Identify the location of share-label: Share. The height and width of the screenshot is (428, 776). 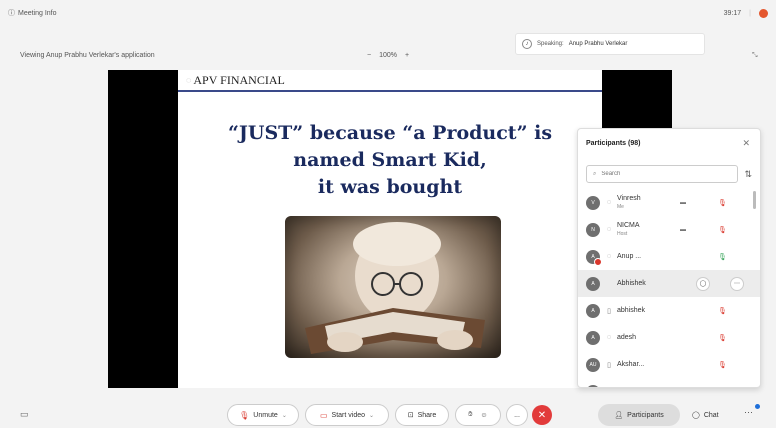
(427, 415).